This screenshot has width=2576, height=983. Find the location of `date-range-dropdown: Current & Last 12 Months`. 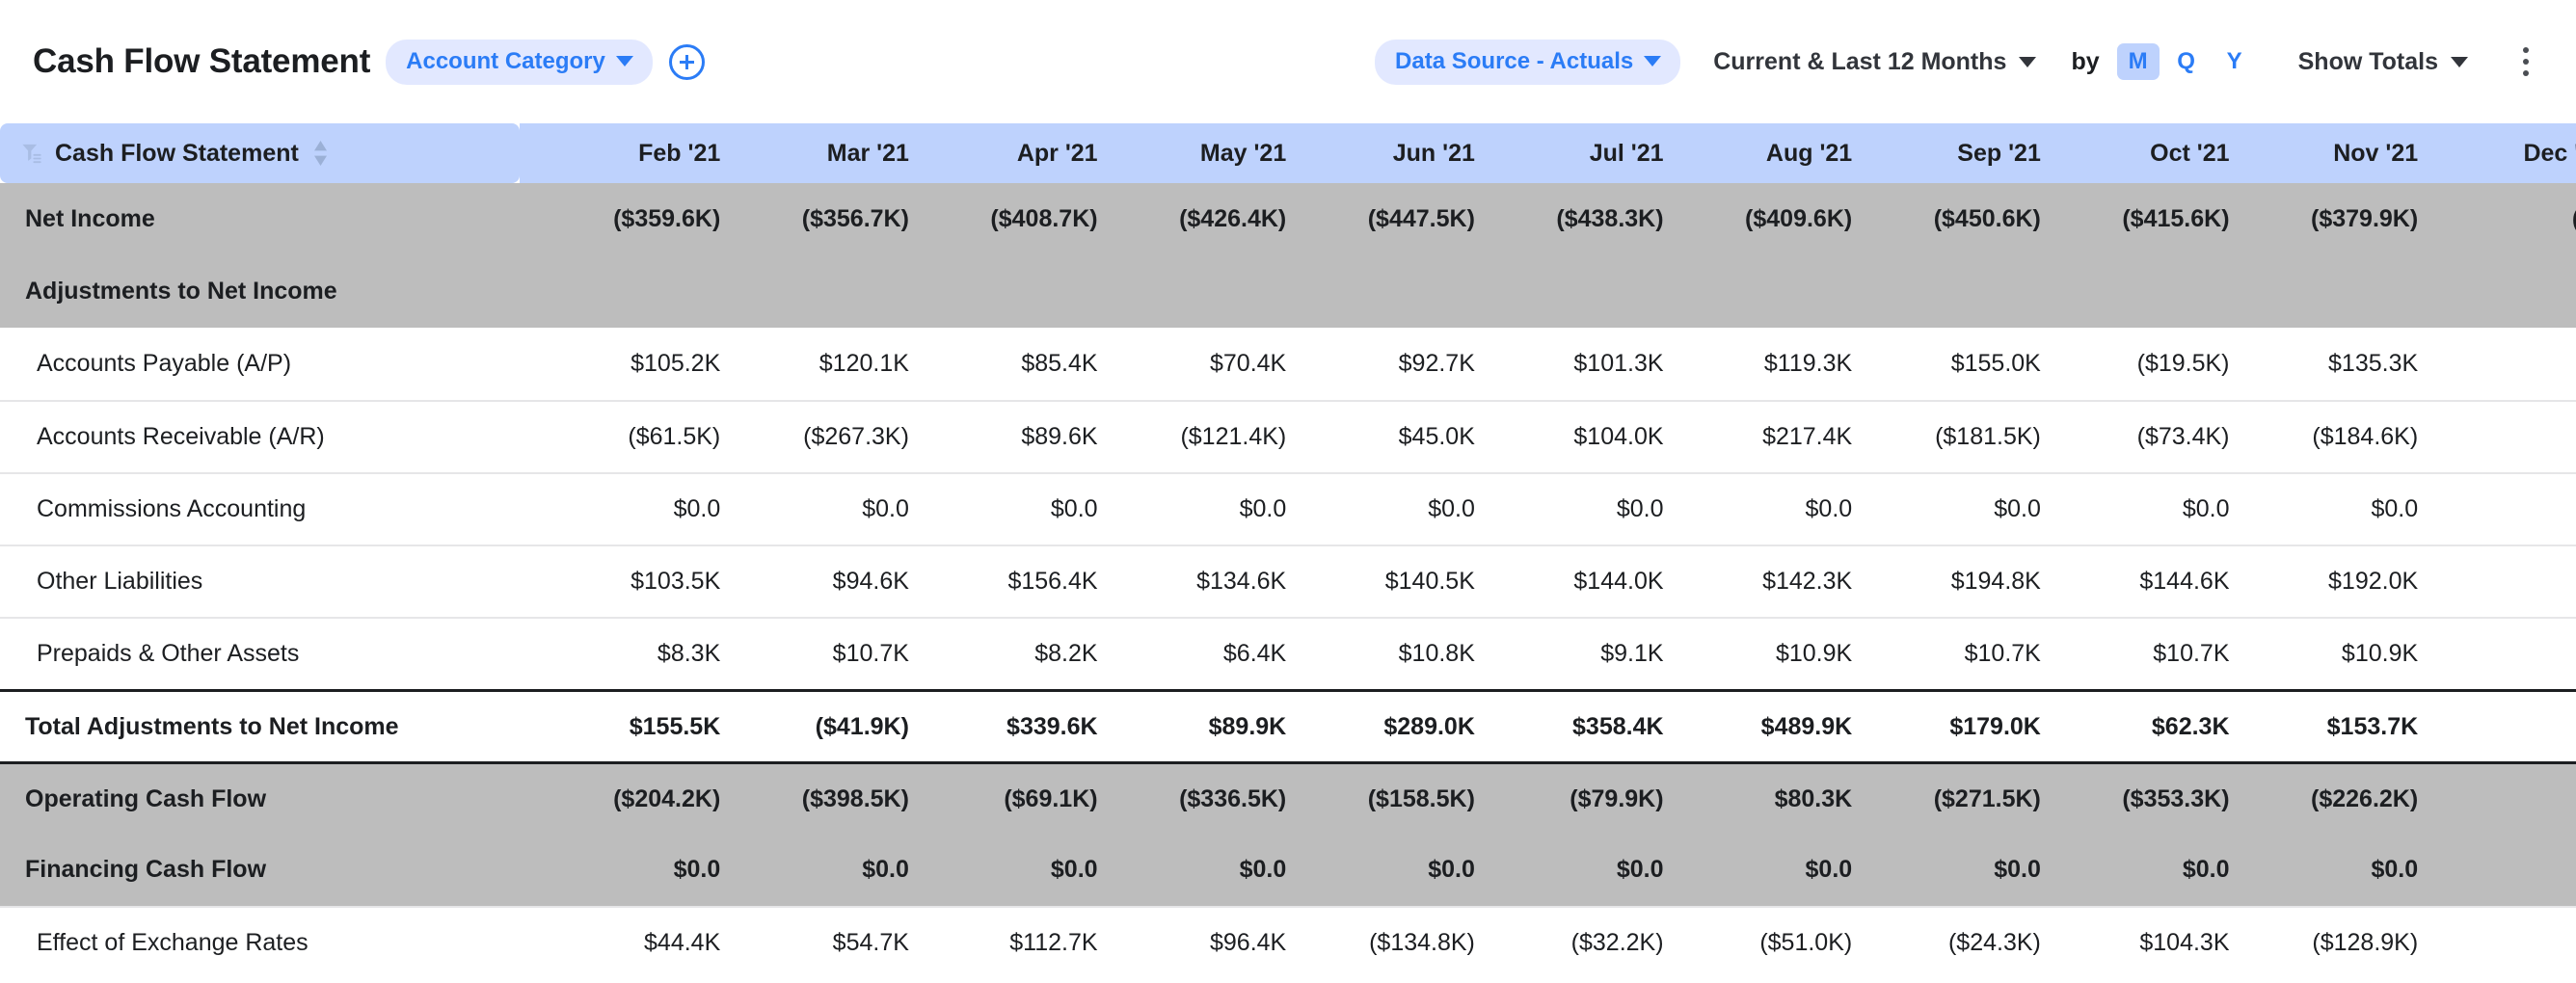

date-range-dropdown: Current & Last 12 Months is located at coordinates (1875, 62).